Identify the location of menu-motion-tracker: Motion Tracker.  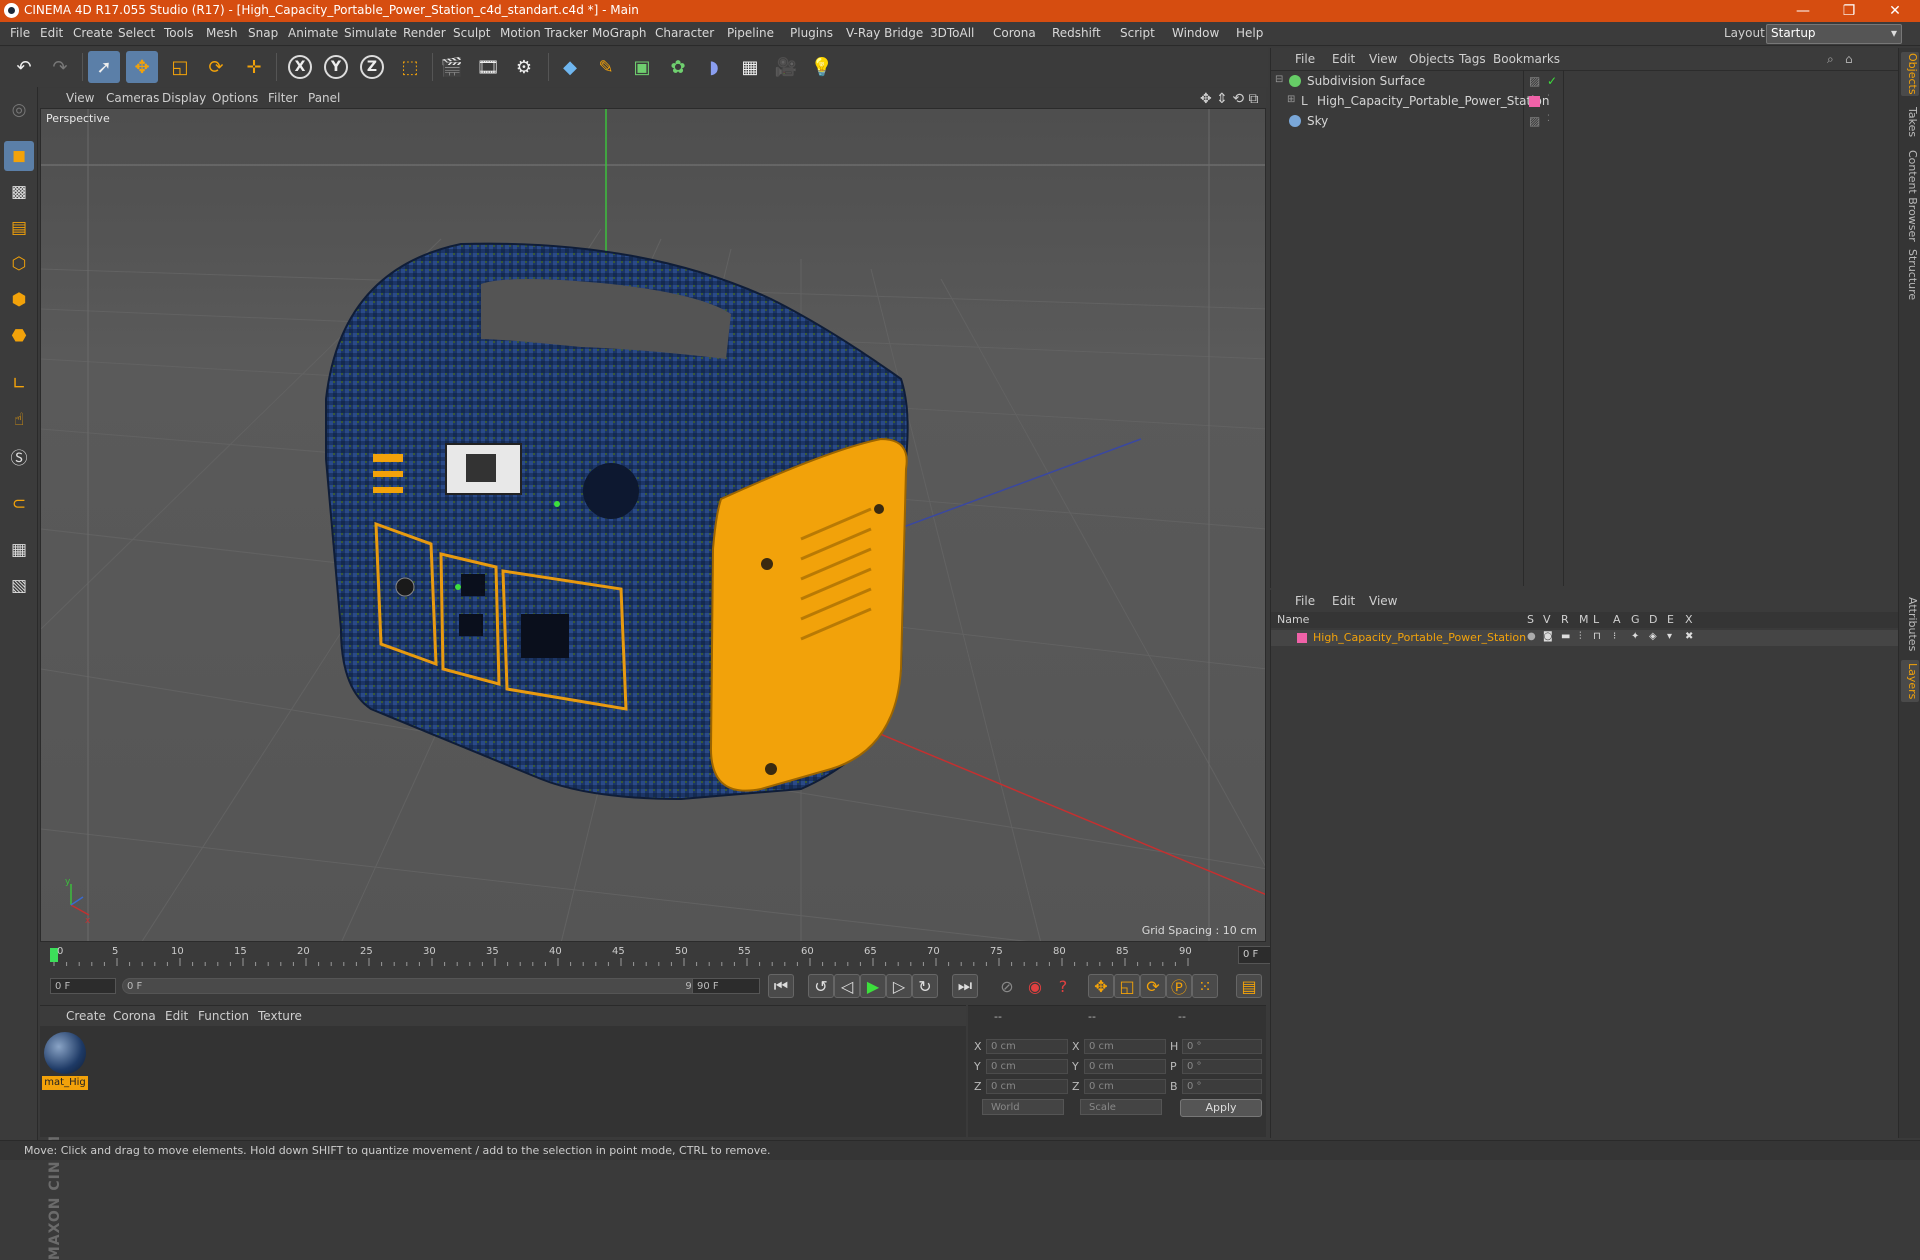
(544, 33).